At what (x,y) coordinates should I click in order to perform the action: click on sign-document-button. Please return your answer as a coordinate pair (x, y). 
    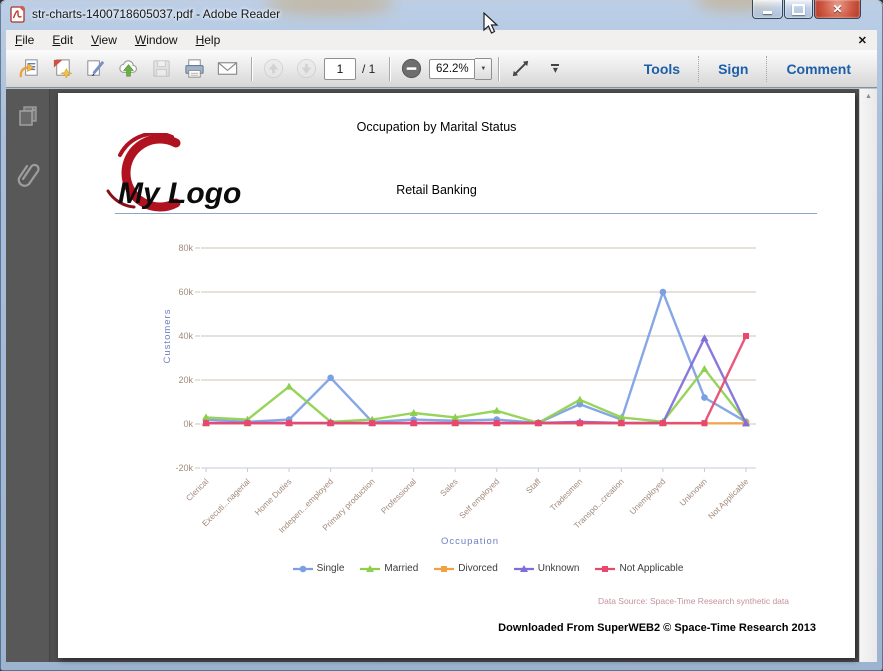
    Looking at the image, I should click on (95, 69).